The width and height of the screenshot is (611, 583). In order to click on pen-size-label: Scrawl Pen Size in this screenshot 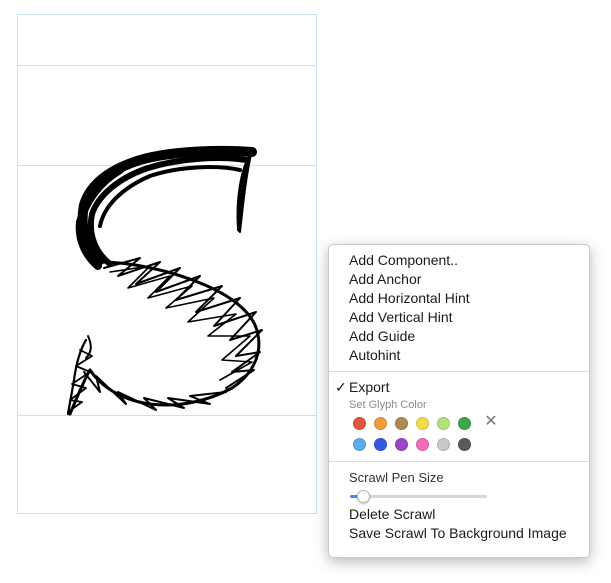, I will do `click(396, 477)`.